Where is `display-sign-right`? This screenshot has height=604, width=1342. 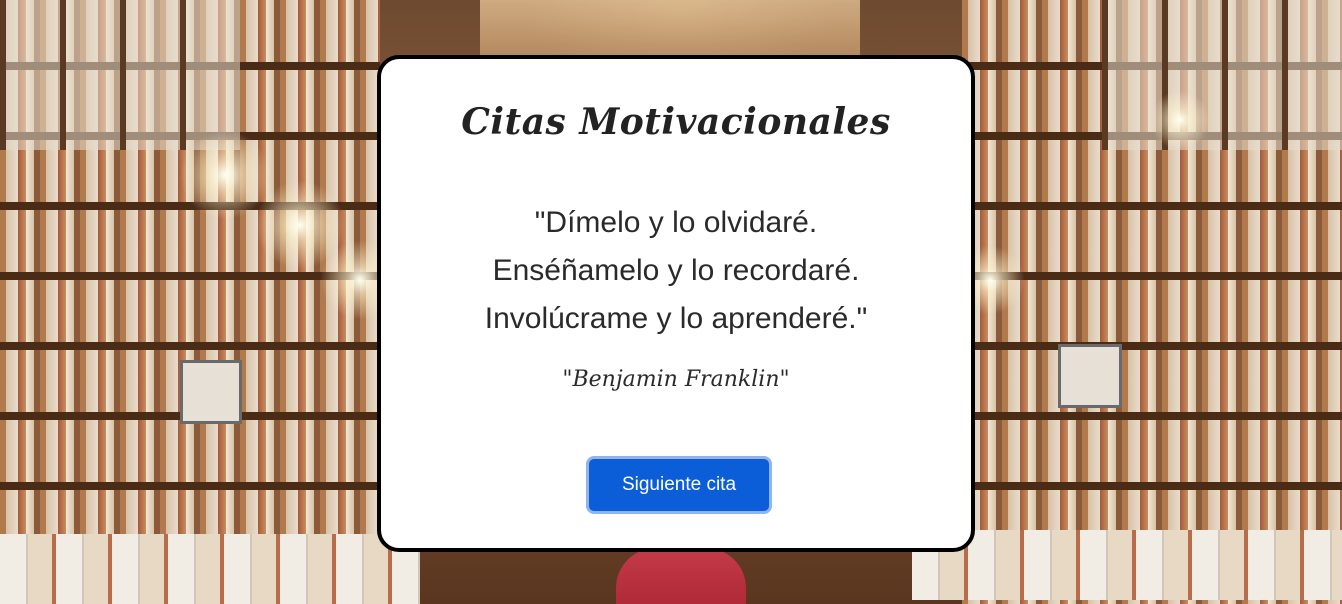 display-sign-right is located at coordinates (1090, 376).